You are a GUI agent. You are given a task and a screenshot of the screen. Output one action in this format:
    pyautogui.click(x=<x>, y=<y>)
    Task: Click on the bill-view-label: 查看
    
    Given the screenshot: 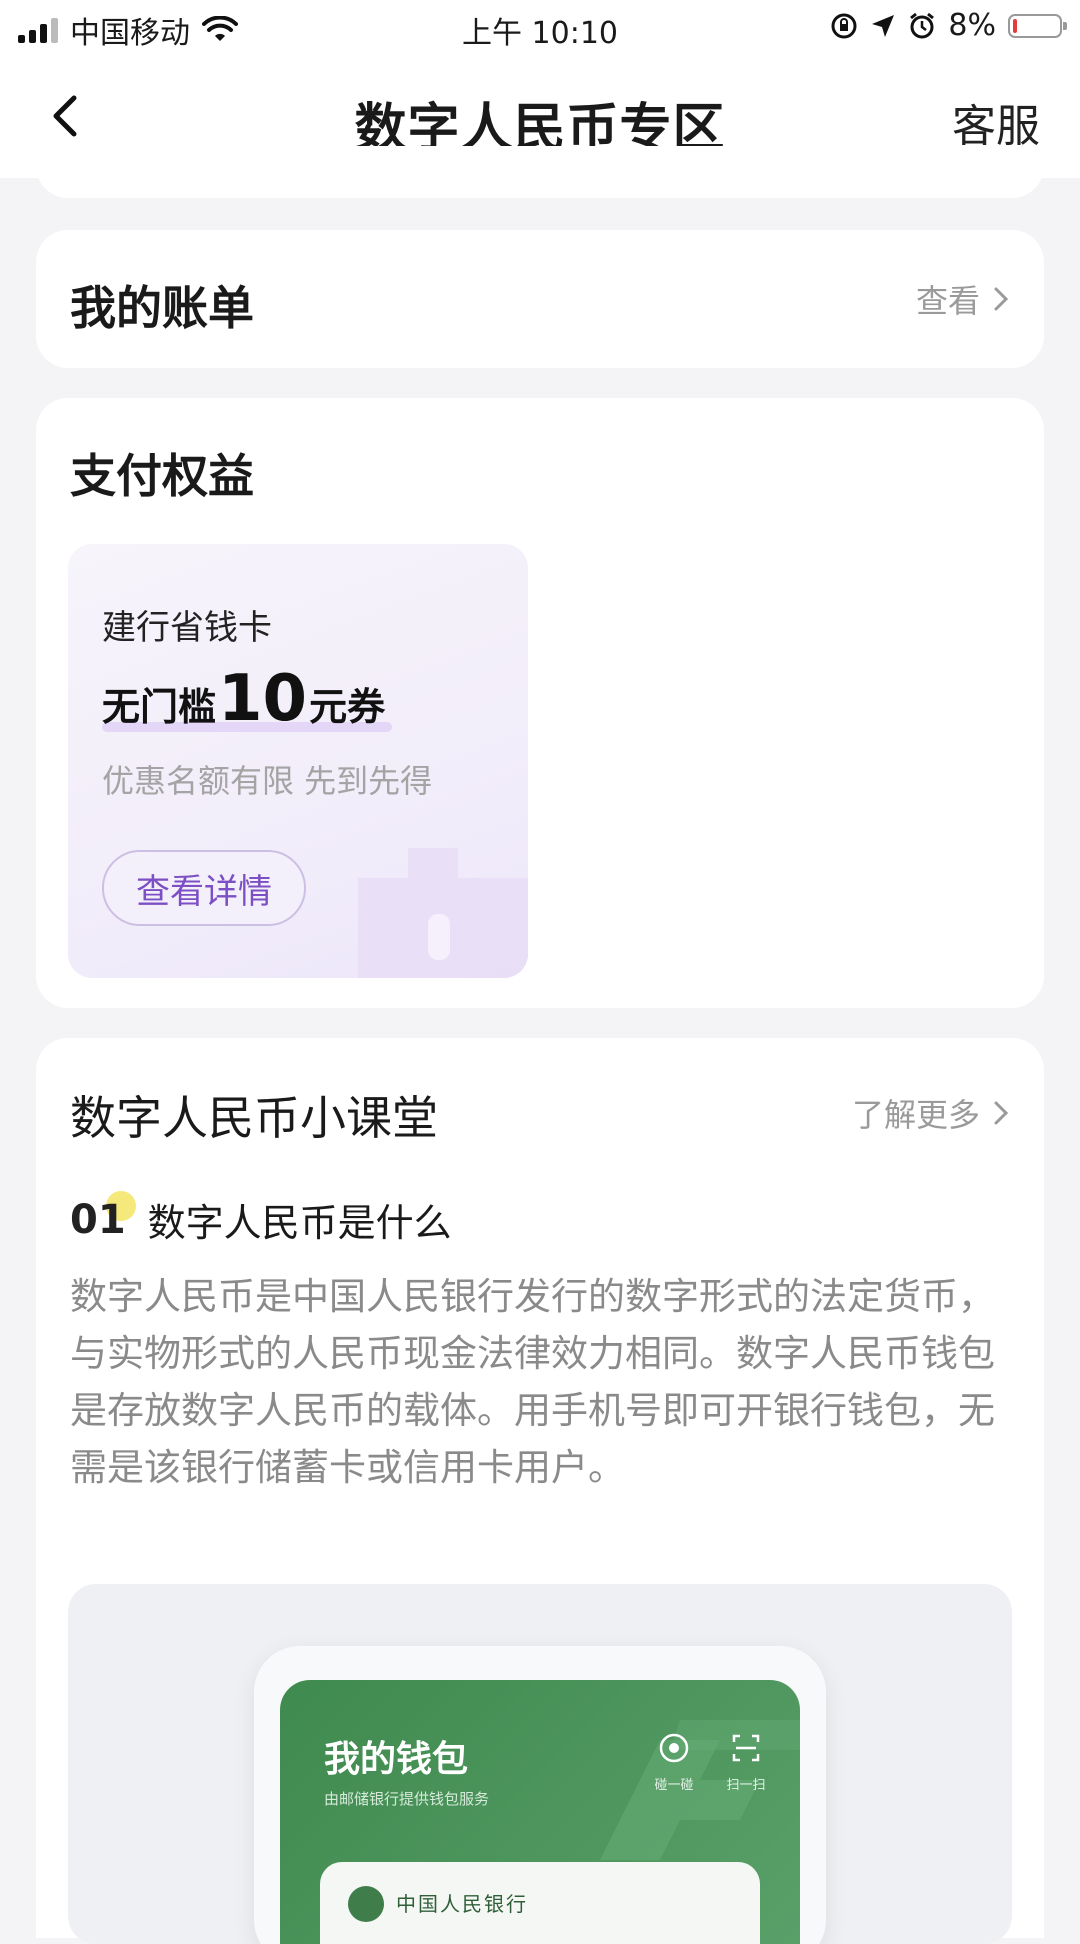 What is the action you would take?
    pyautogui.click(x=947, y=301)
    